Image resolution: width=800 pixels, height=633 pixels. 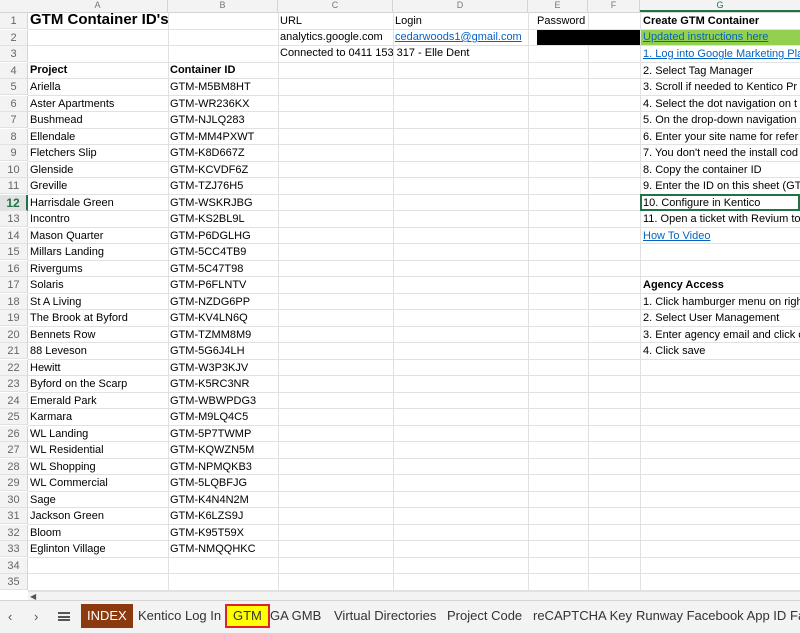 I want to click on row-header: 8, so click(x=14, y=137).